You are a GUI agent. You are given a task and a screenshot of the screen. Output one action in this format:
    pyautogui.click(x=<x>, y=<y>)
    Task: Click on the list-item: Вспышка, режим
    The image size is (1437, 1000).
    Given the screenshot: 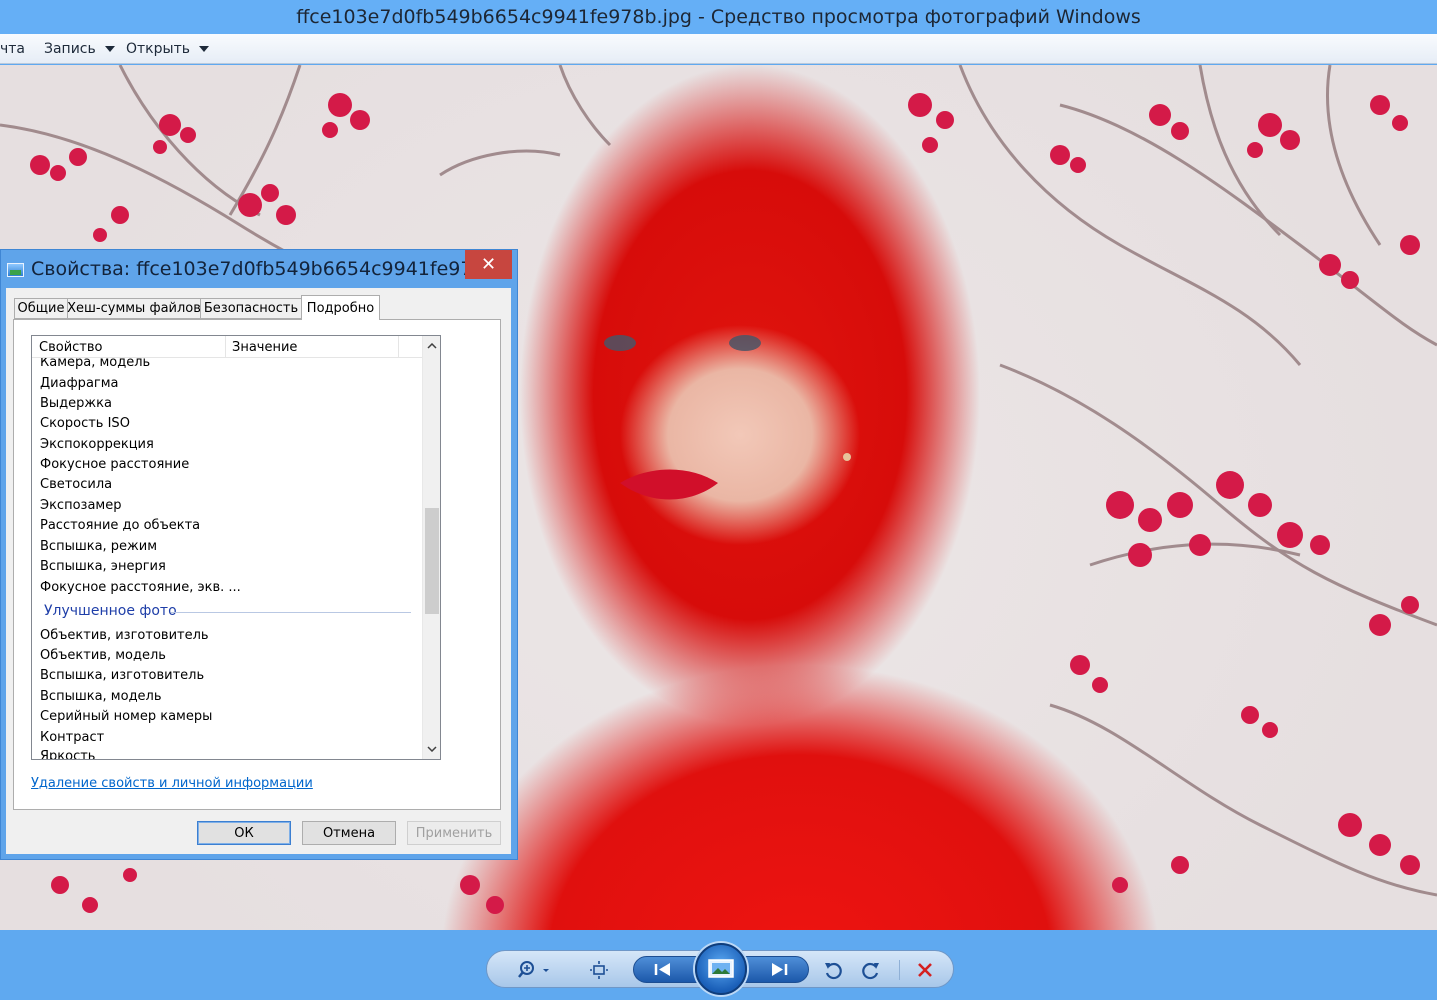 What is the action you would take?
    pyautogui.click(x=98, y=546)
    